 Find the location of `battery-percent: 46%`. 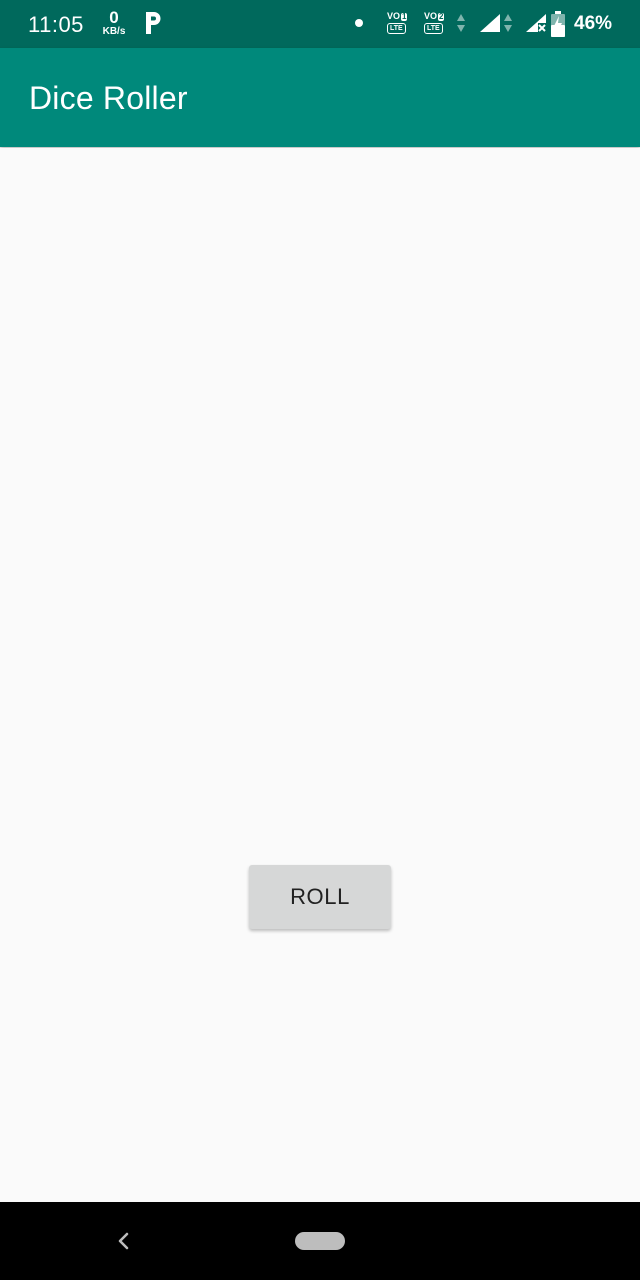

battery-percent: 46% is located at coordinates (593, 23).